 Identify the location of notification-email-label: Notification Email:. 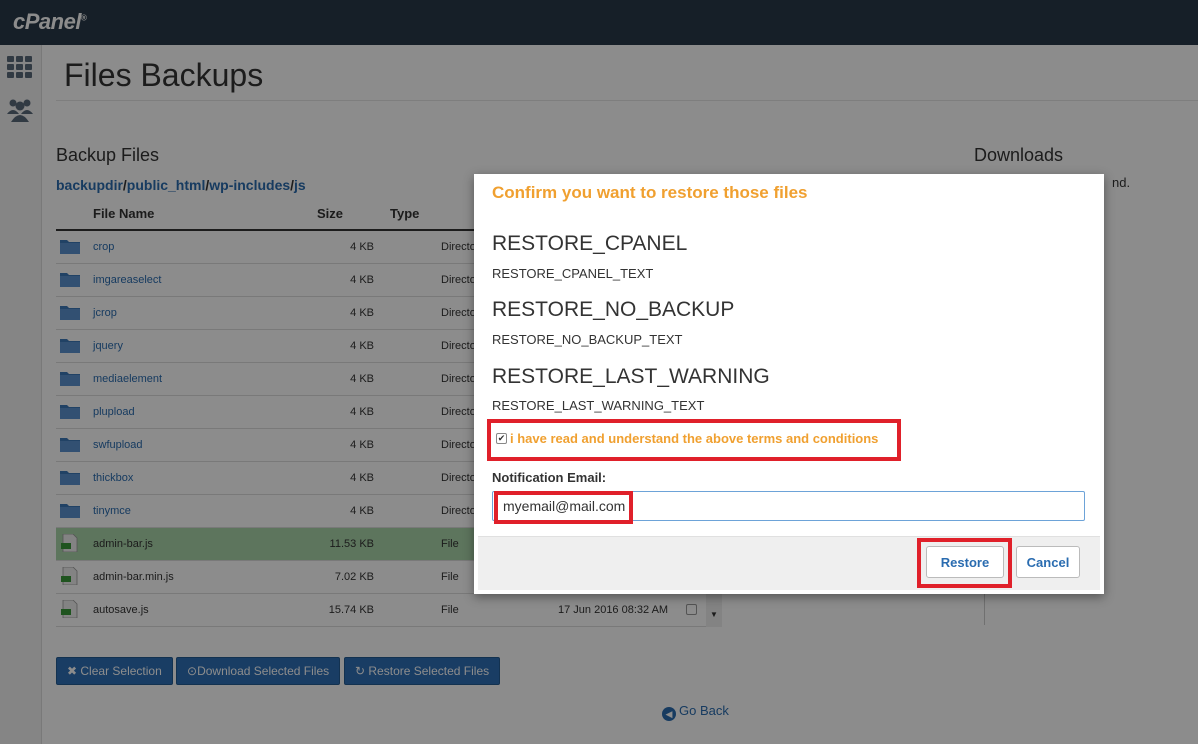
(549, 477).